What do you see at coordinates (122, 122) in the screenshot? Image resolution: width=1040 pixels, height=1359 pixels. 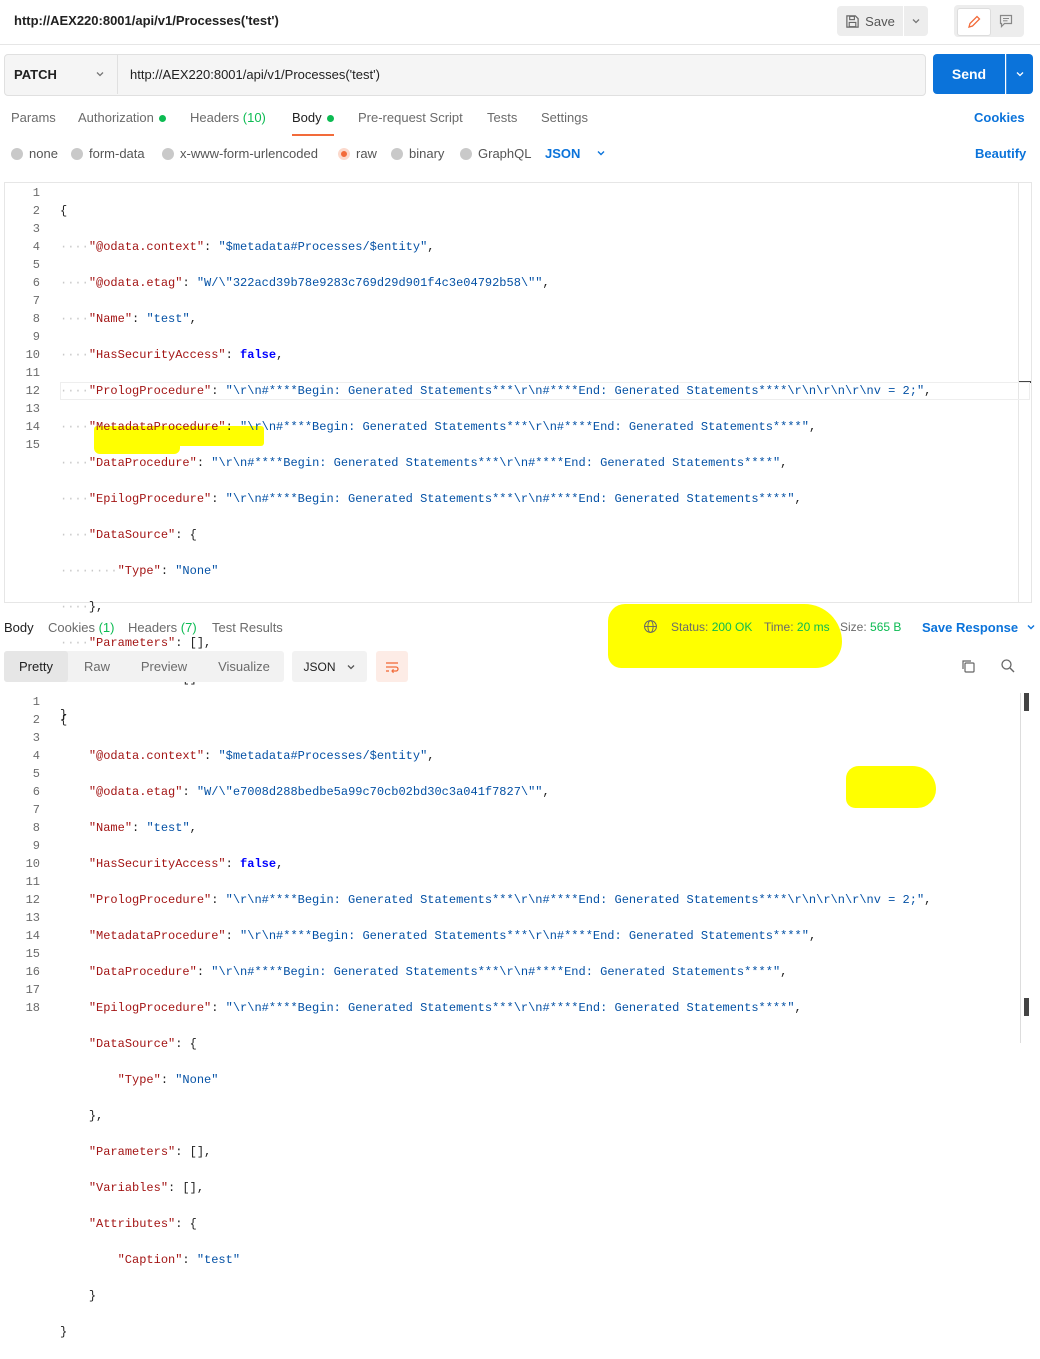 I see `tab-authorization: Authorization` at bounding box center [122, 122].